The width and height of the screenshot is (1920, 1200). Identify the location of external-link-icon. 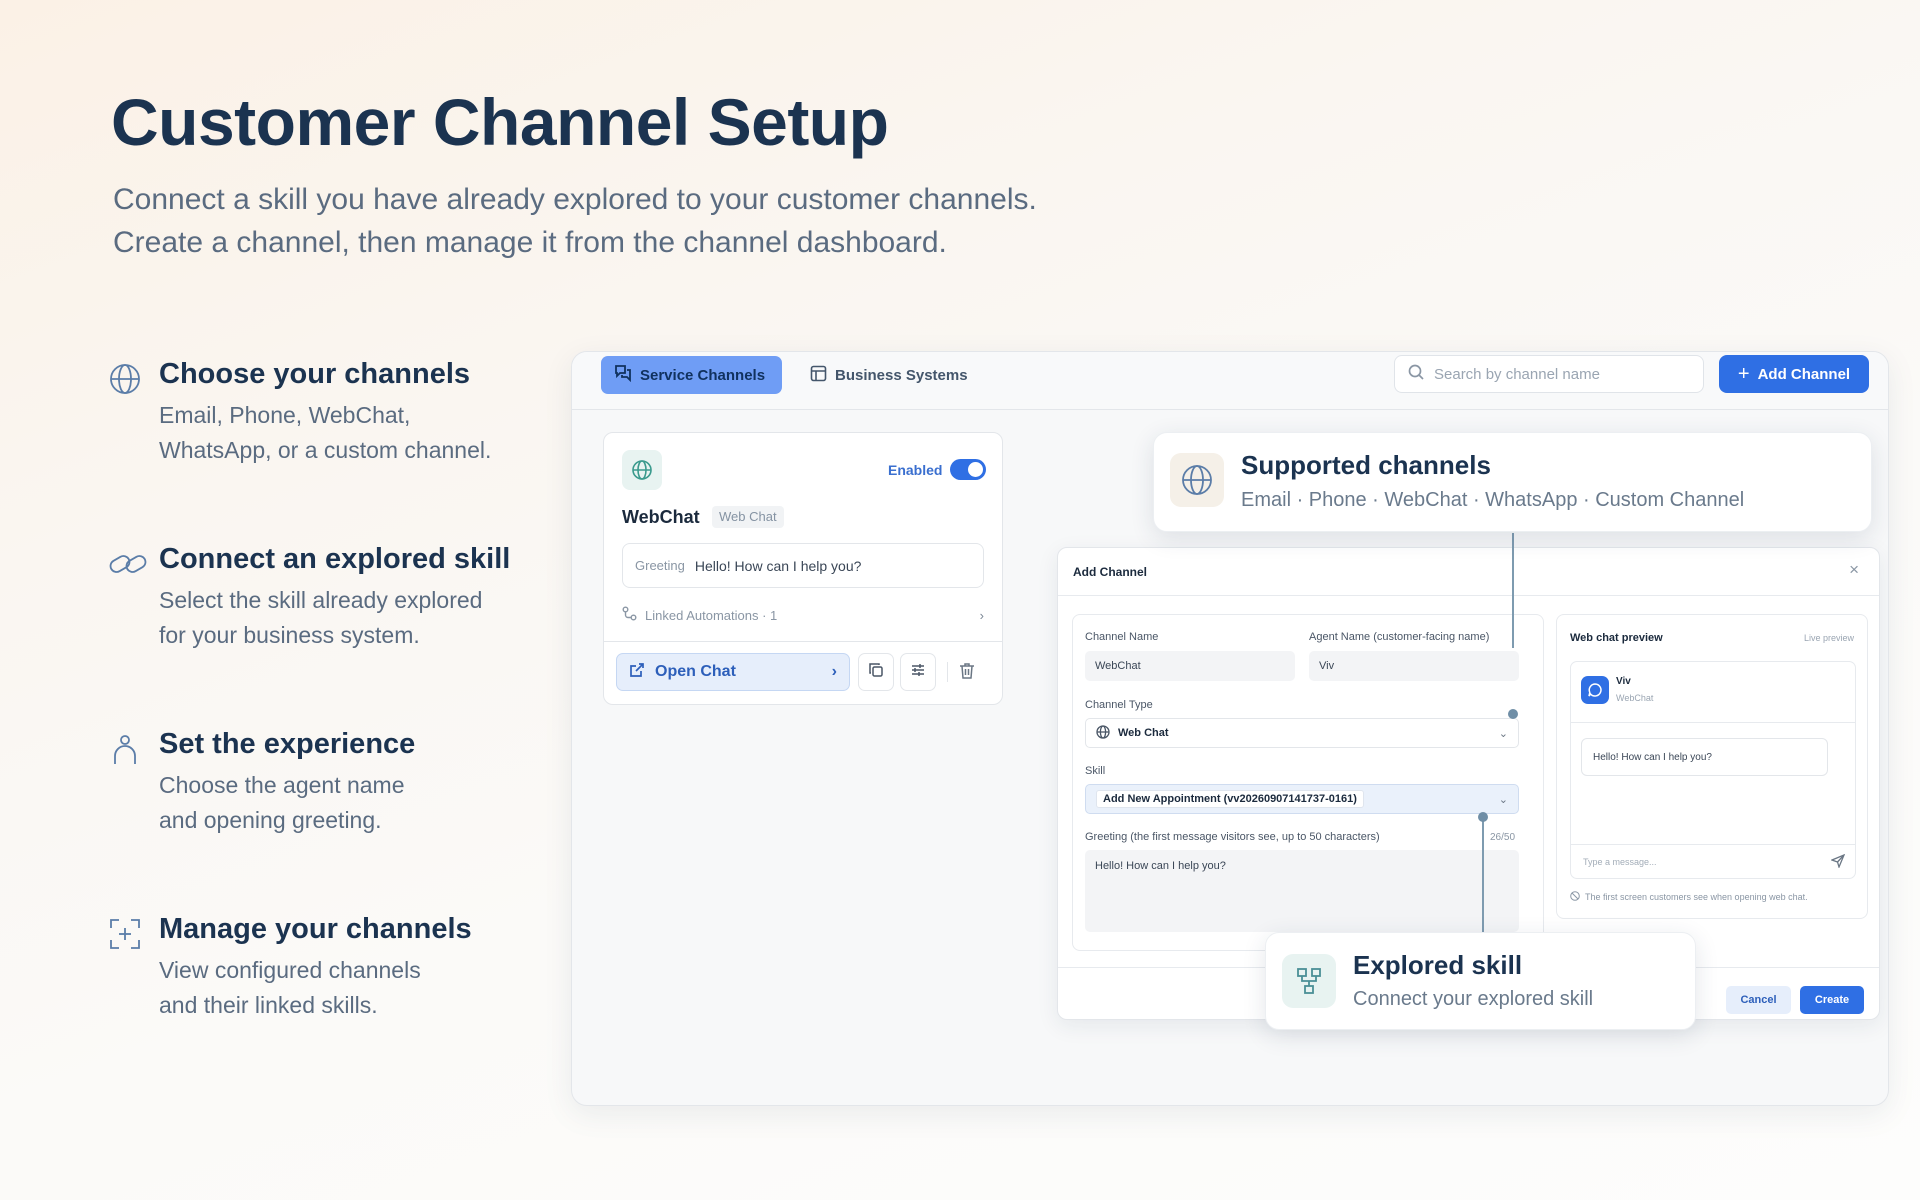
(637, 672).